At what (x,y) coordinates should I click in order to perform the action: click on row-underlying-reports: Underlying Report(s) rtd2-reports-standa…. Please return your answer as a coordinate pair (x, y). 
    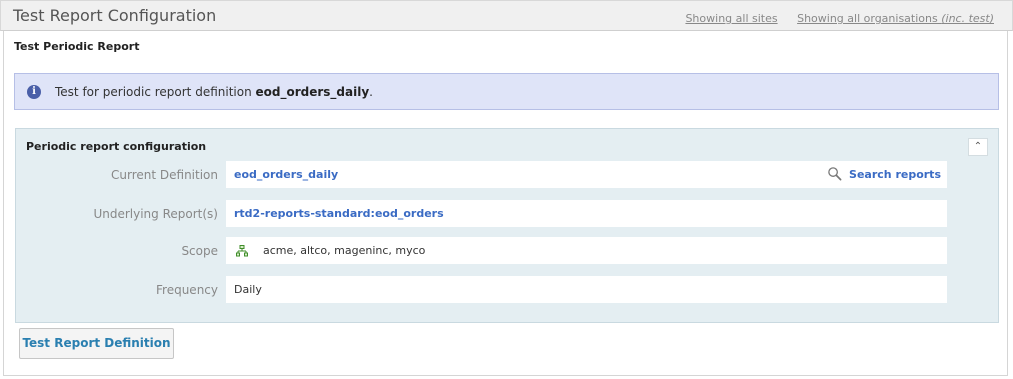
    Looking at the image, I should click on (508, 214).